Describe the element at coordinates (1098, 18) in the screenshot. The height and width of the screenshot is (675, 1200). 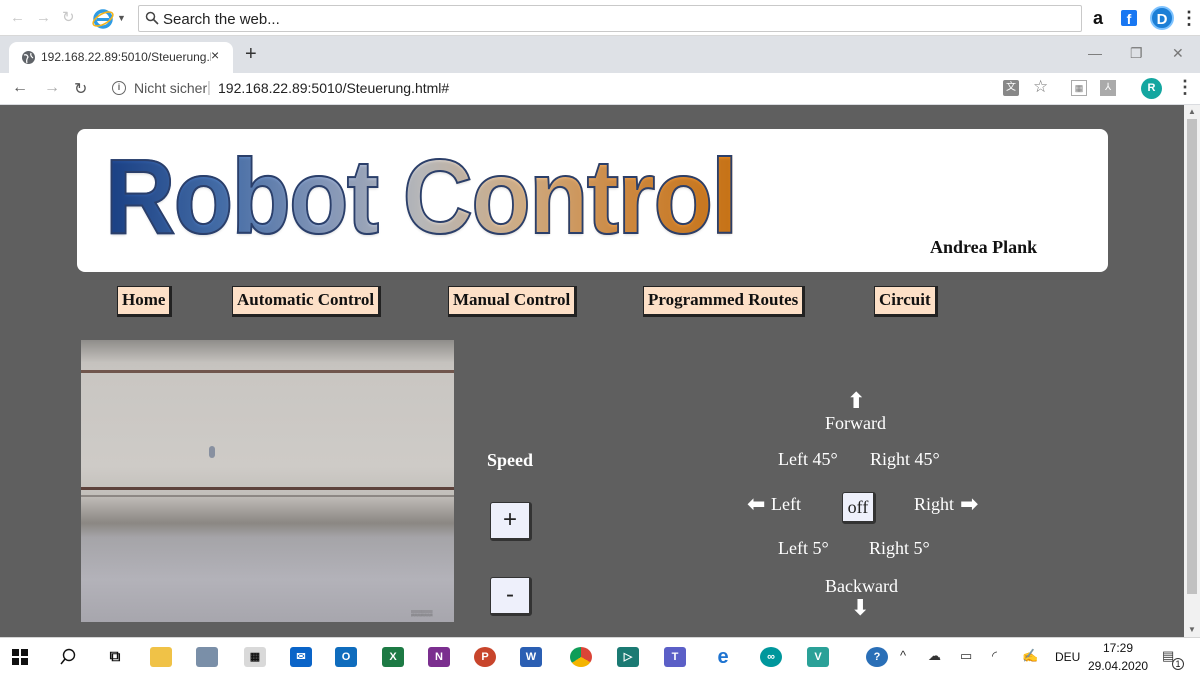
I see `amazon-icon: a` at that location.